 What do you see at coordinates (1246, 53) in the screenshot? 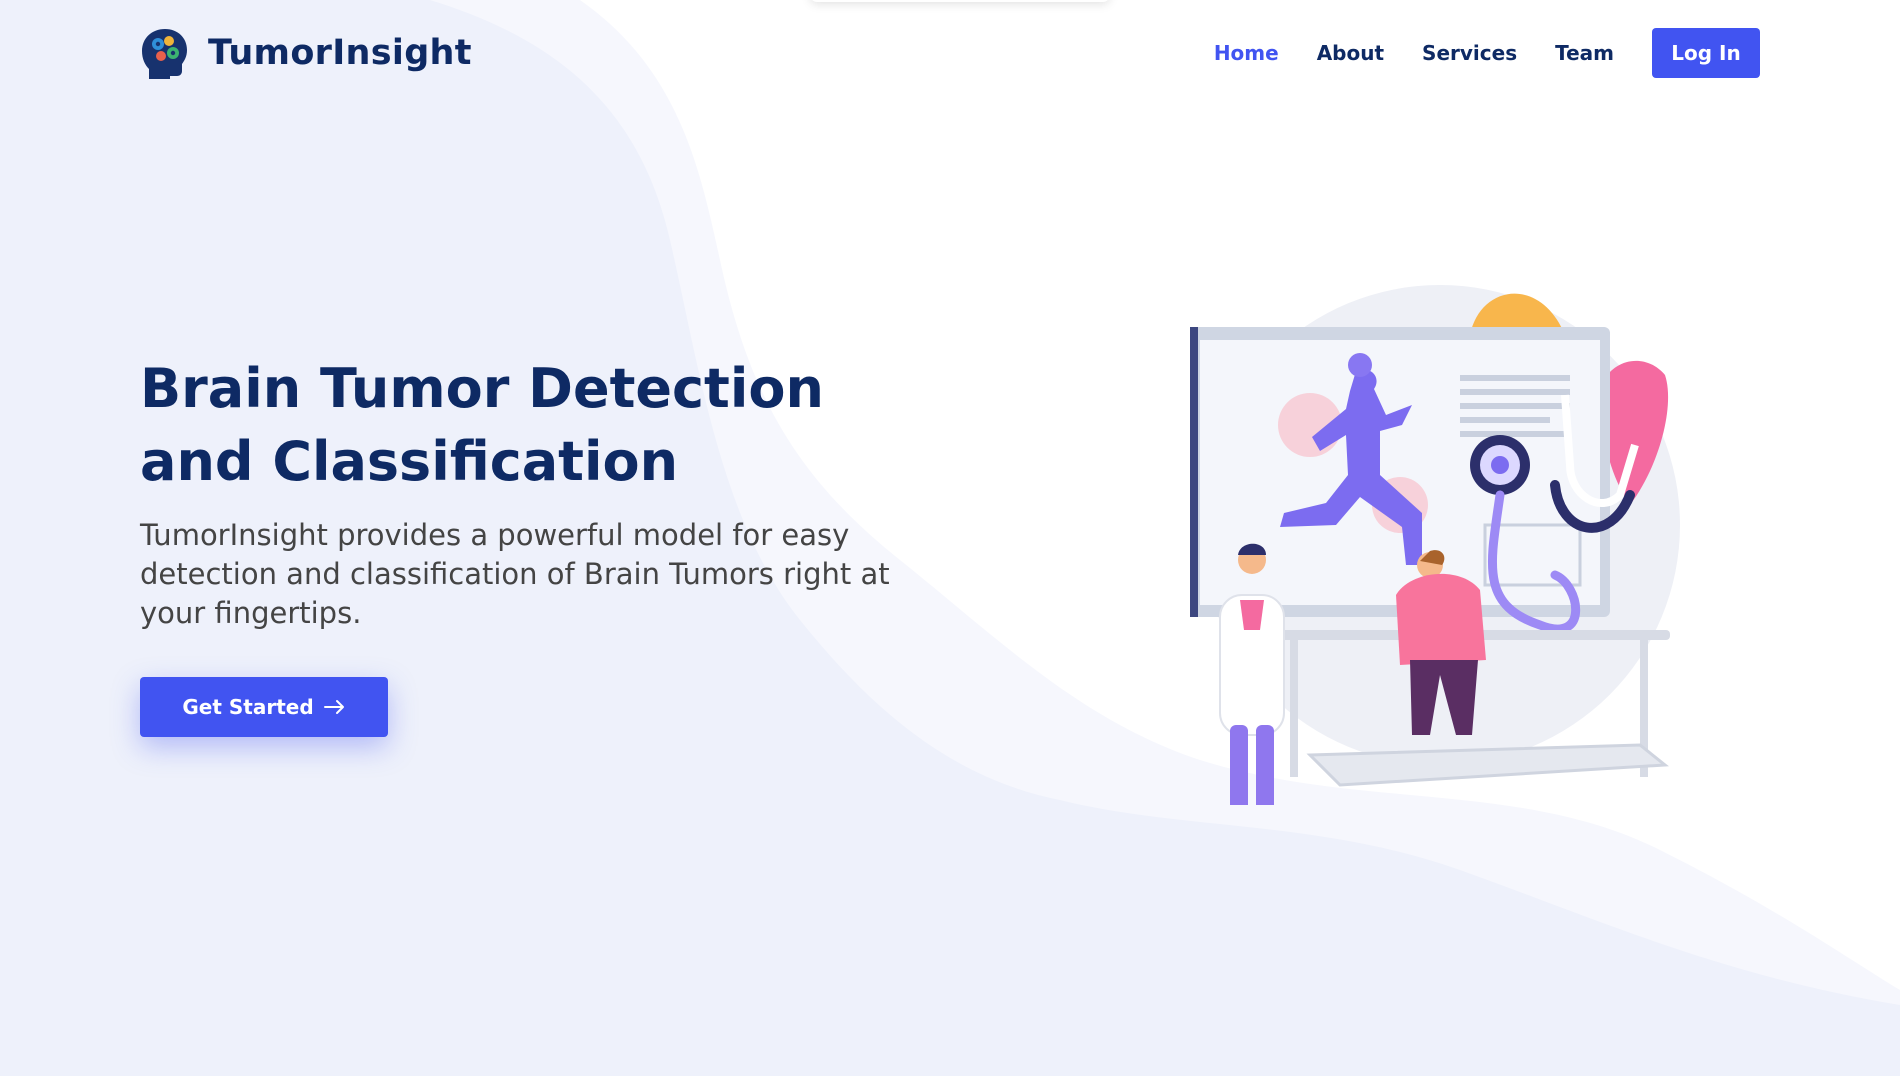
I see `nav-home: Home` at bounding box center [1246, 53].